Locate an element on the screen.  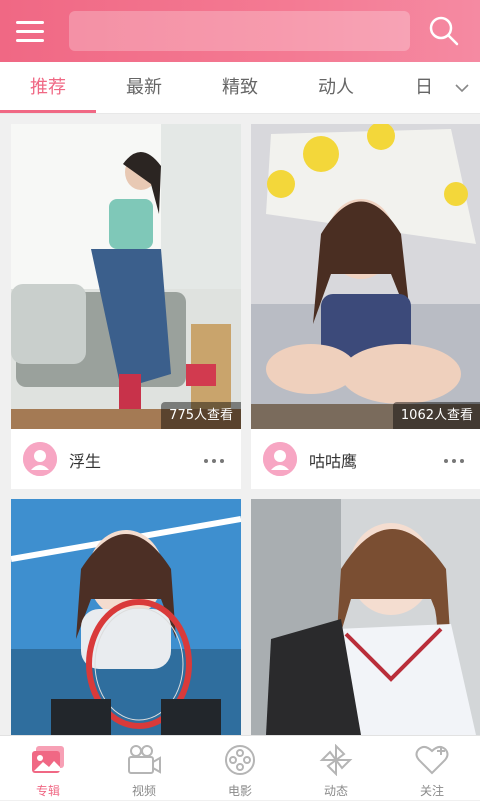
film-reel-icon is located at coordinates (240, 760).